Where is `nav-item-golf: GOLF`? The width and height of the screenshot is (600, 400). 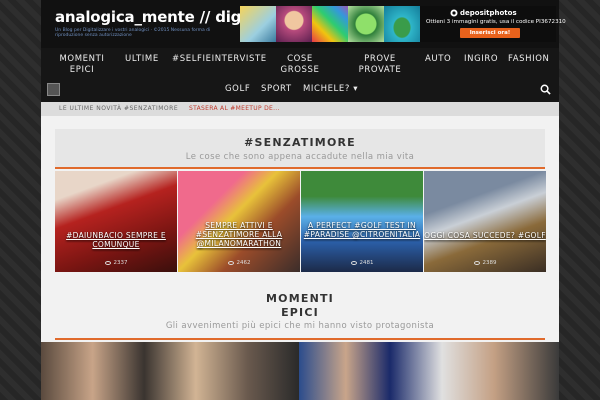
nav-item-golf: GOLF is located at coordinates (237, 89).